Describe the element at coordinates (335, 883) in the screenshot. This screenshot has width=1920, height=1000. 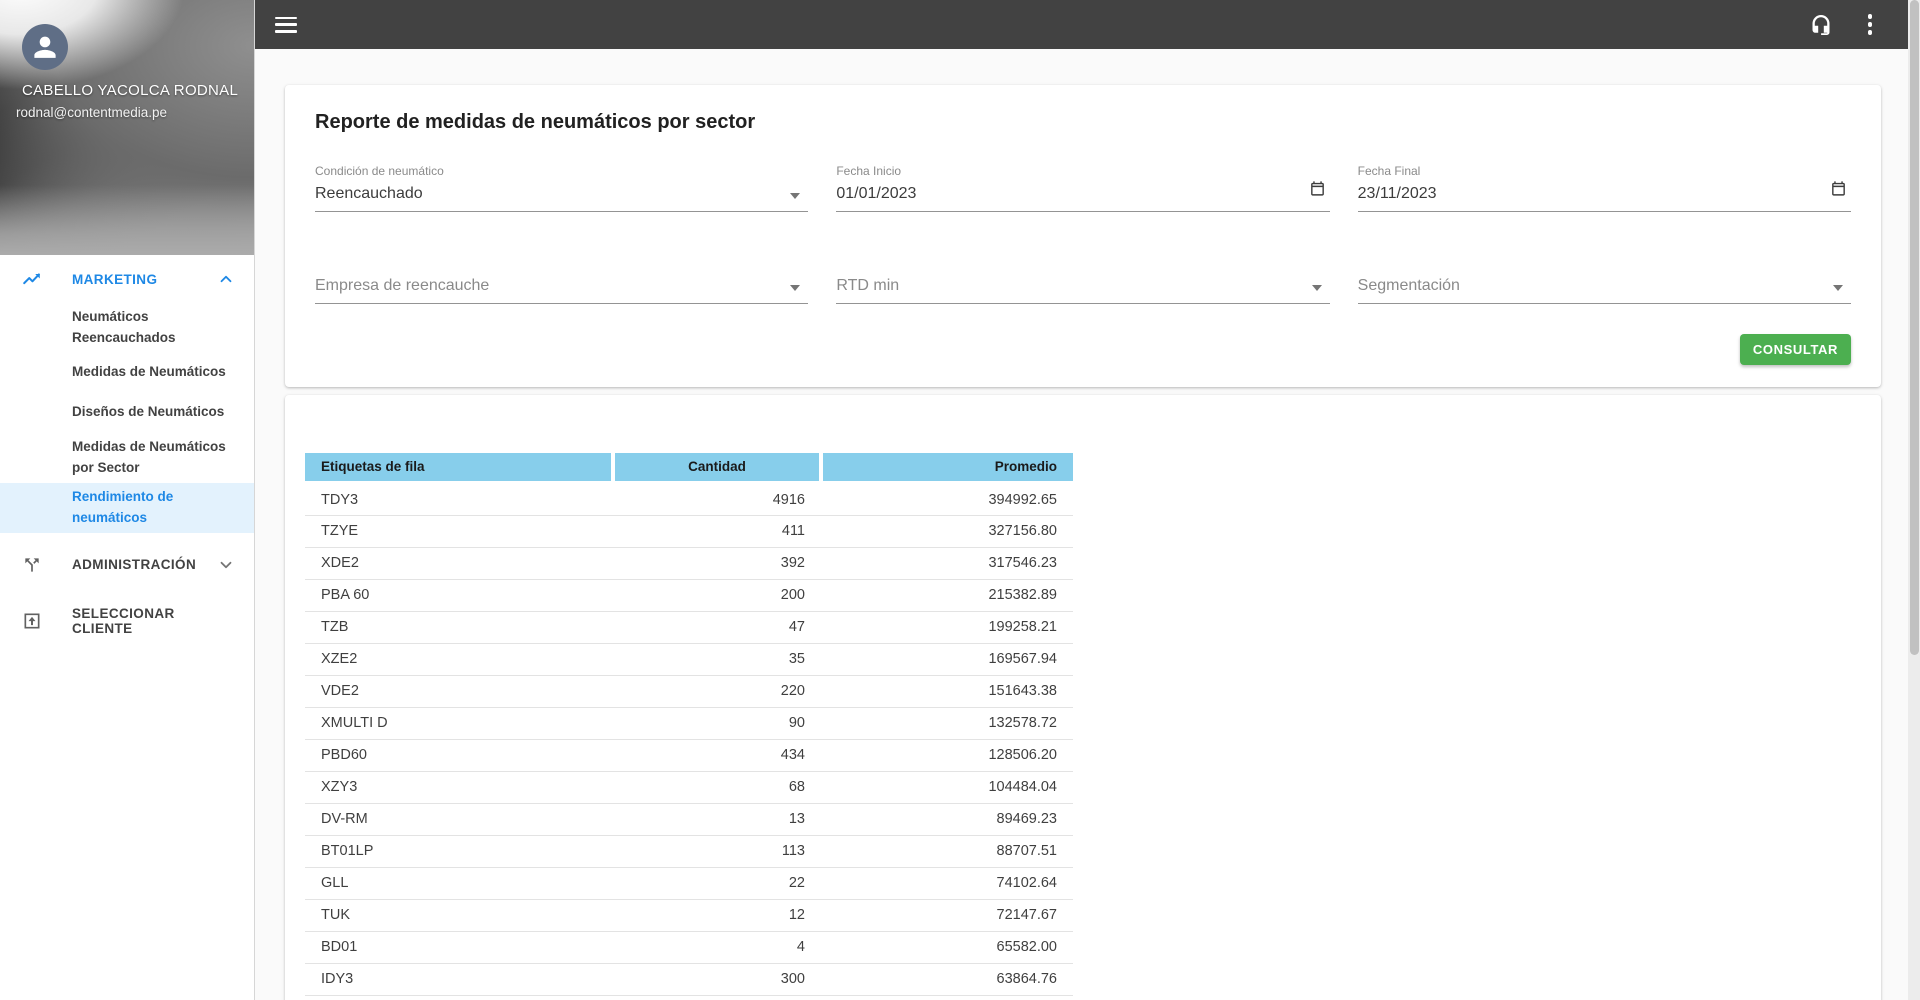
I see `cell-etiqueta: GLL` at that location.